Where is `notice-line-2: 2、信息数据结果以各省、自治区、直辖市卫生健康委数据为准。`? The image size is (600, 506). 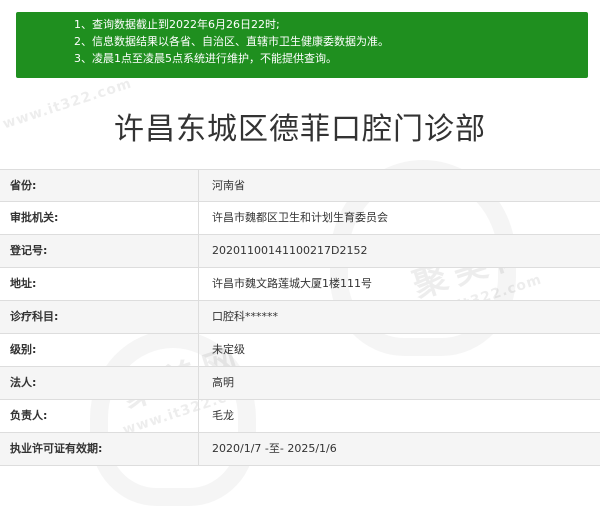
notice-line-2: 2、信息数据结果以各省、自治区、直辖市卫生健康委数据为准。 is located at coordinates (231, 41).